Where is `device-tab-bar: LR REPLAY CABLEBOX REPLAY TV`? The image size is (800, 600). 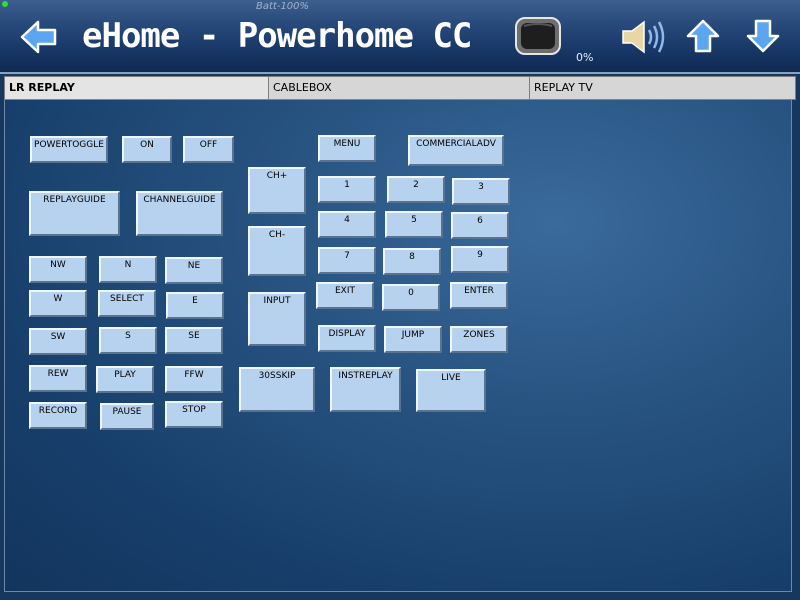 device-tab-bar: LR REPLAY CABLEBOX REPLAY TV is located at coordinates (400, 88).